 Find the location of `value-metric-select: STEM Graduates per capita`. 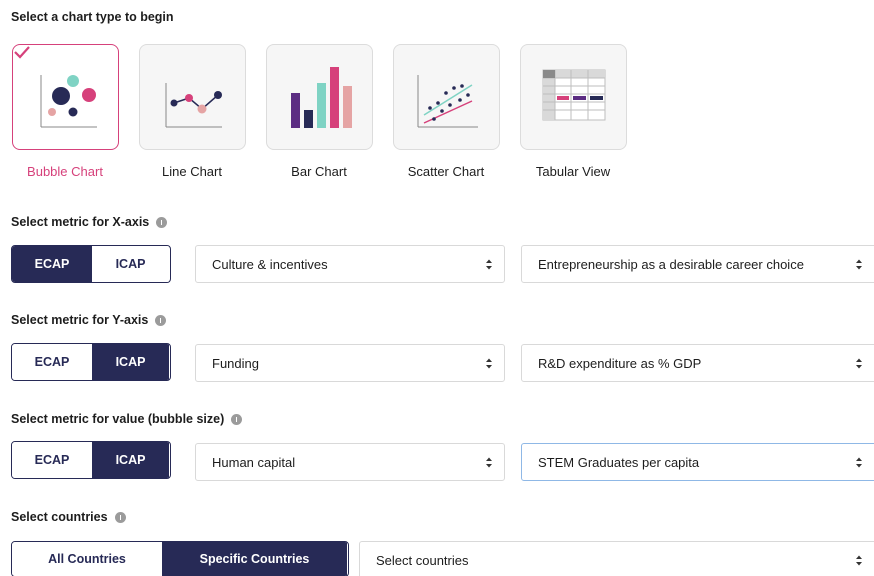

value-metric-select: STEM Graduates per capita is located at coordinates (697, 462).